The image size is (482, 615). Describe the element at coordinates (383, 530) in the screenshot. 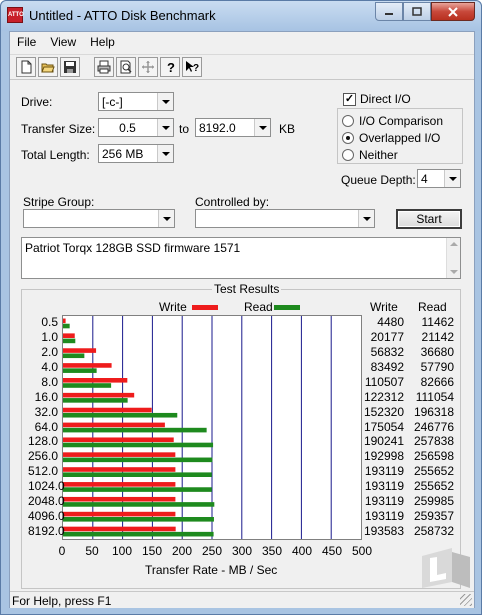

I see `write-value: 193583` at that location.